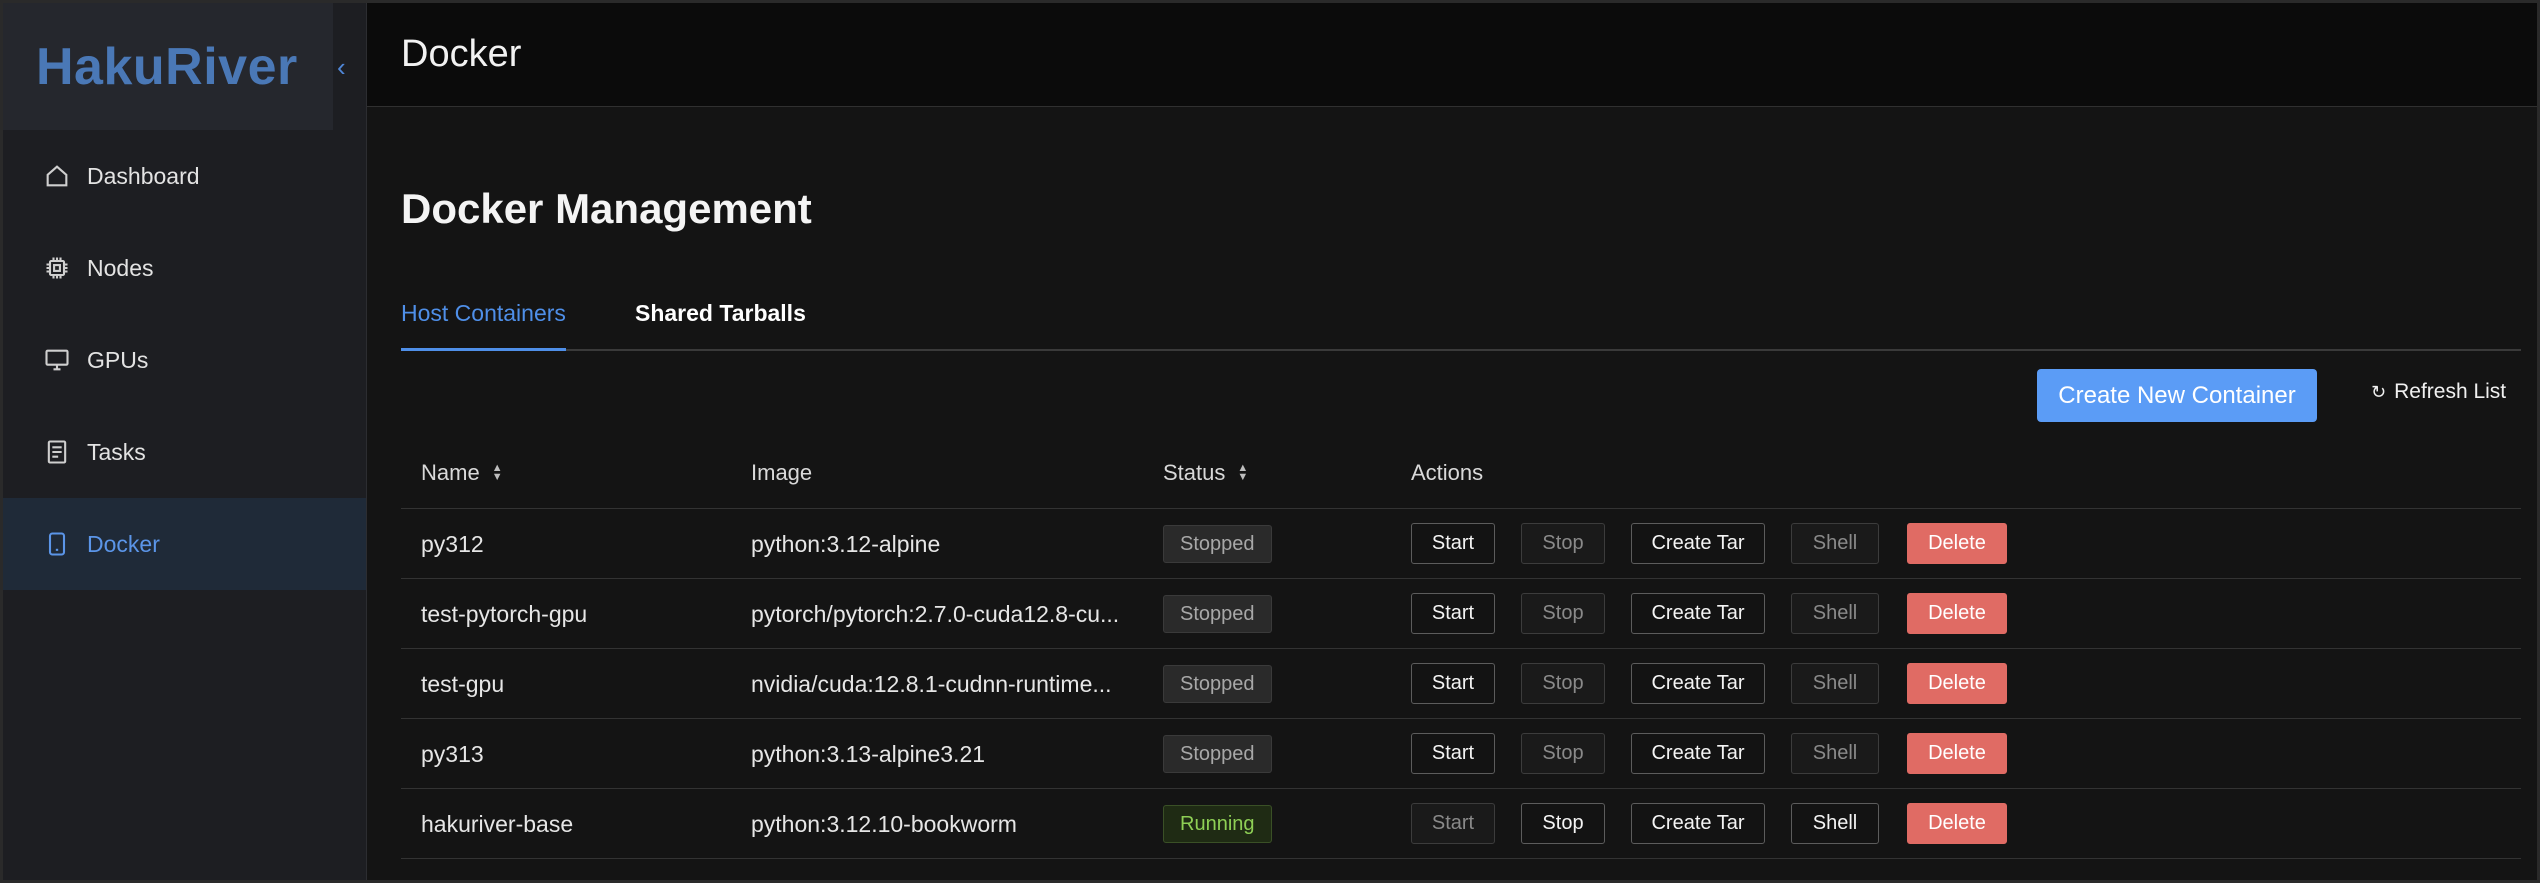 This screenshot has width=2540, height=883. I want to click on app-logo: HakuRiver, so click(167, 67).